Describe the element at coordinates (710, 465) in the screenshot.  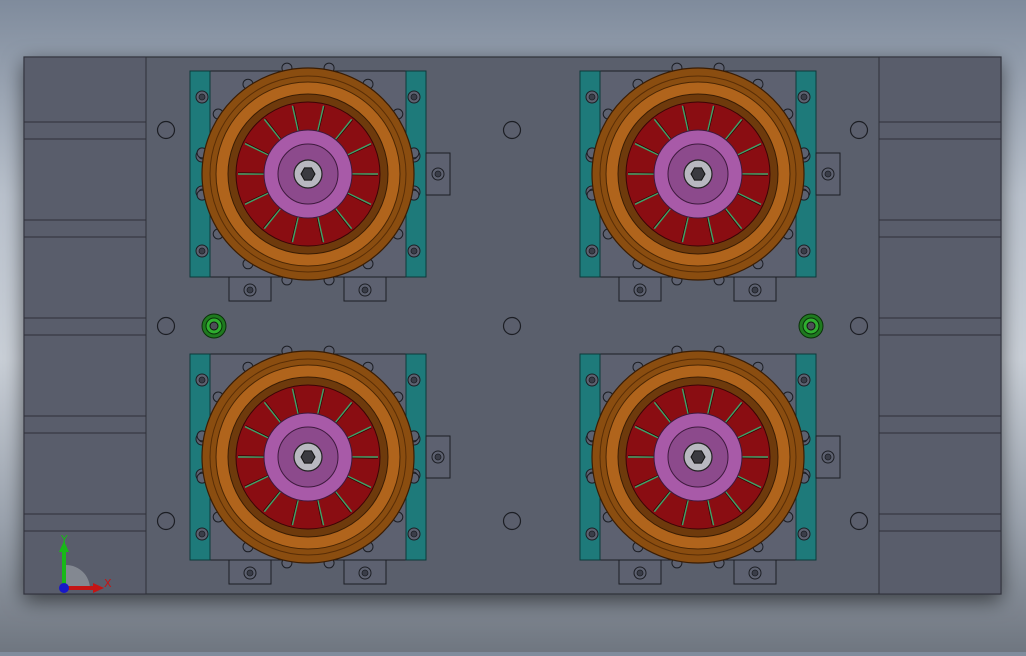
I see `wheel-bottom-right` at that location.